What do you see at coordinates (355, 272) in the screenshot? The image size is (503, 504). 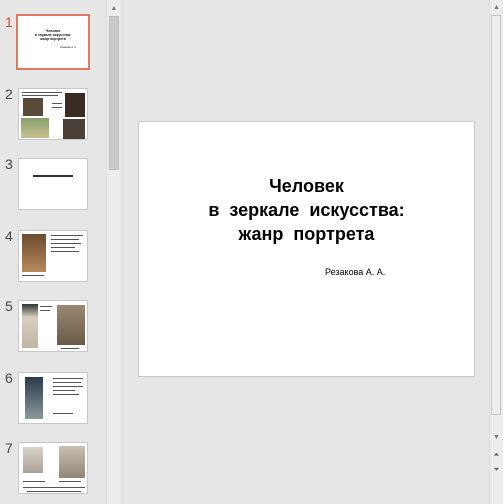 I see `slide-author: Резакова А. А.` at bounding box center [355, 272].